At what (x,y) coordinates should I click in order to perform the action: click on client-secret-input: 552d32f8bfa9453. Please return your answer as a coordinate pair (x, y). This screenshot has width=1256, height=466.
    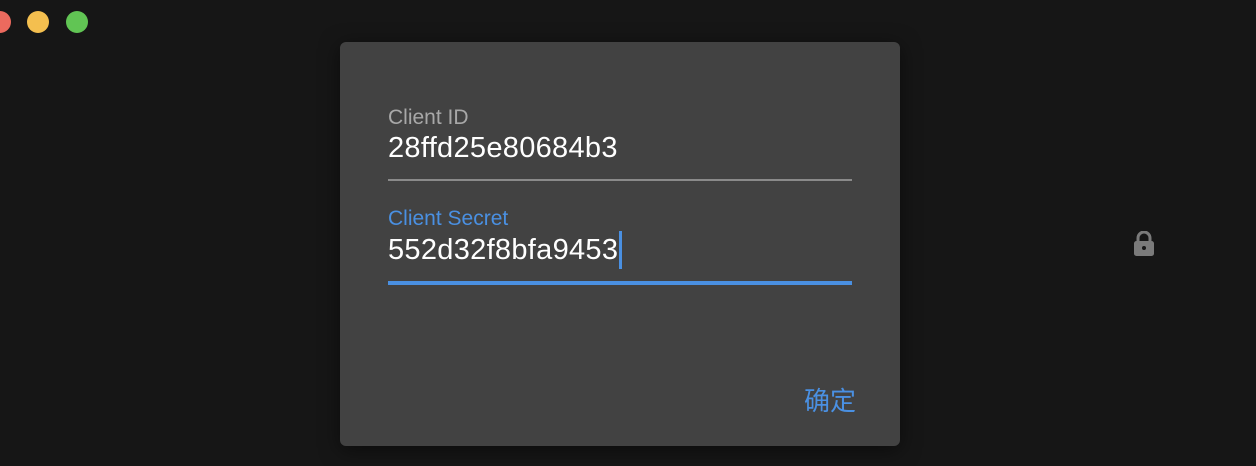
    Looking at the image, I should click on (503, 250).